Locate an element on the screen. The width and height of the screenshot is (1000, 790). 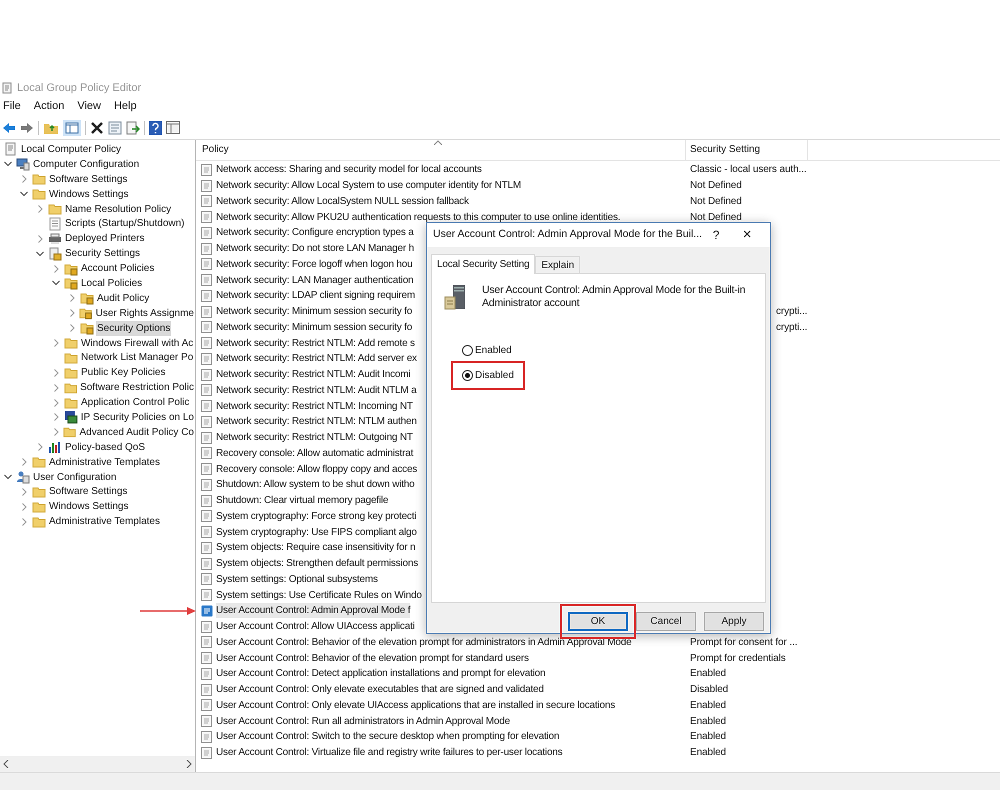
back-icon is located at coordinates (9, 128).